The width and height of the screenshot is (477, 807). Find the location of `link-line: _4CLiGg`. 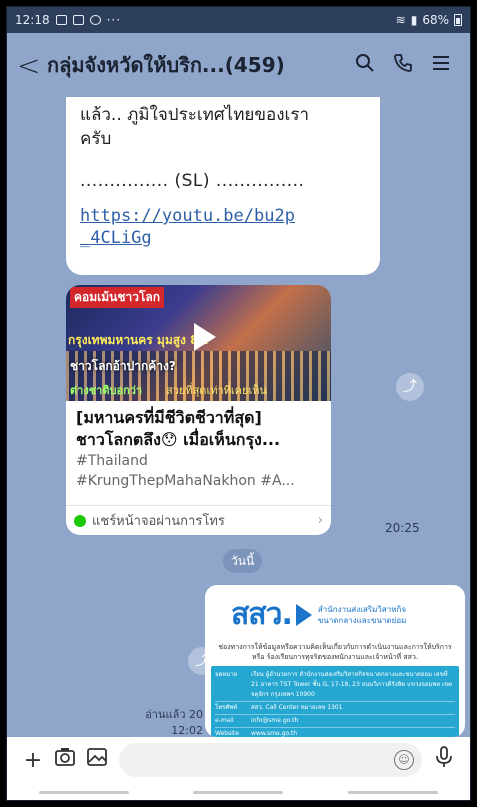

link-line: _4CLiGg is located at coordinates (223, 238).